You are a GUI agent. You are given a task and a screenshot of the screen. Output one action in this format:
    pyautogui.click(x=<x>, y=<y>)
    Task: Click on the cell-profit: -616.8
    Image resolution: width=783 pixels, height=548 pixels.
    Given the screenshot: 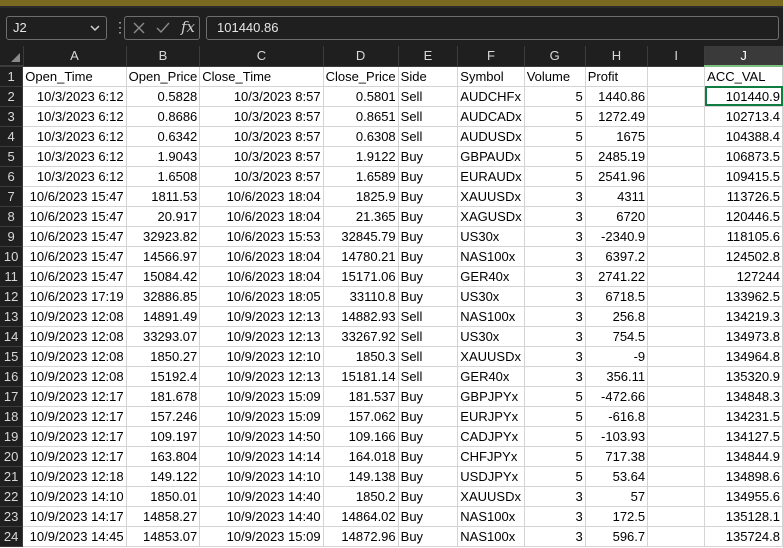 What is the action you would take?
    pyautogui.click(x=617, y=416)
    